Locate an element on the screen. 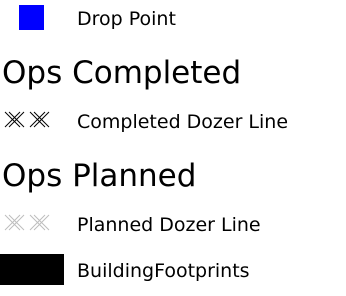 This screenshot has height=296, width=346. ops-planned-heading: Ops Planned is located at coordinates (99, 176).